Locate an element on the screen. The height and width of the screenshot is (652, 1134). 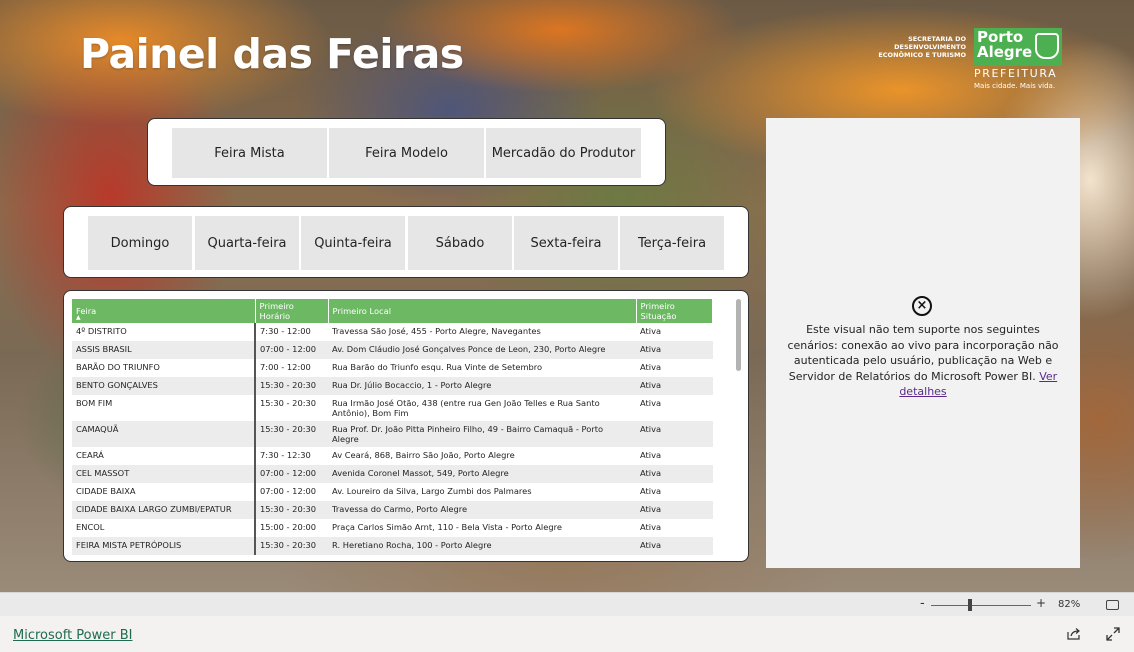
table-scrollbar is located at coordinates (738, 335).